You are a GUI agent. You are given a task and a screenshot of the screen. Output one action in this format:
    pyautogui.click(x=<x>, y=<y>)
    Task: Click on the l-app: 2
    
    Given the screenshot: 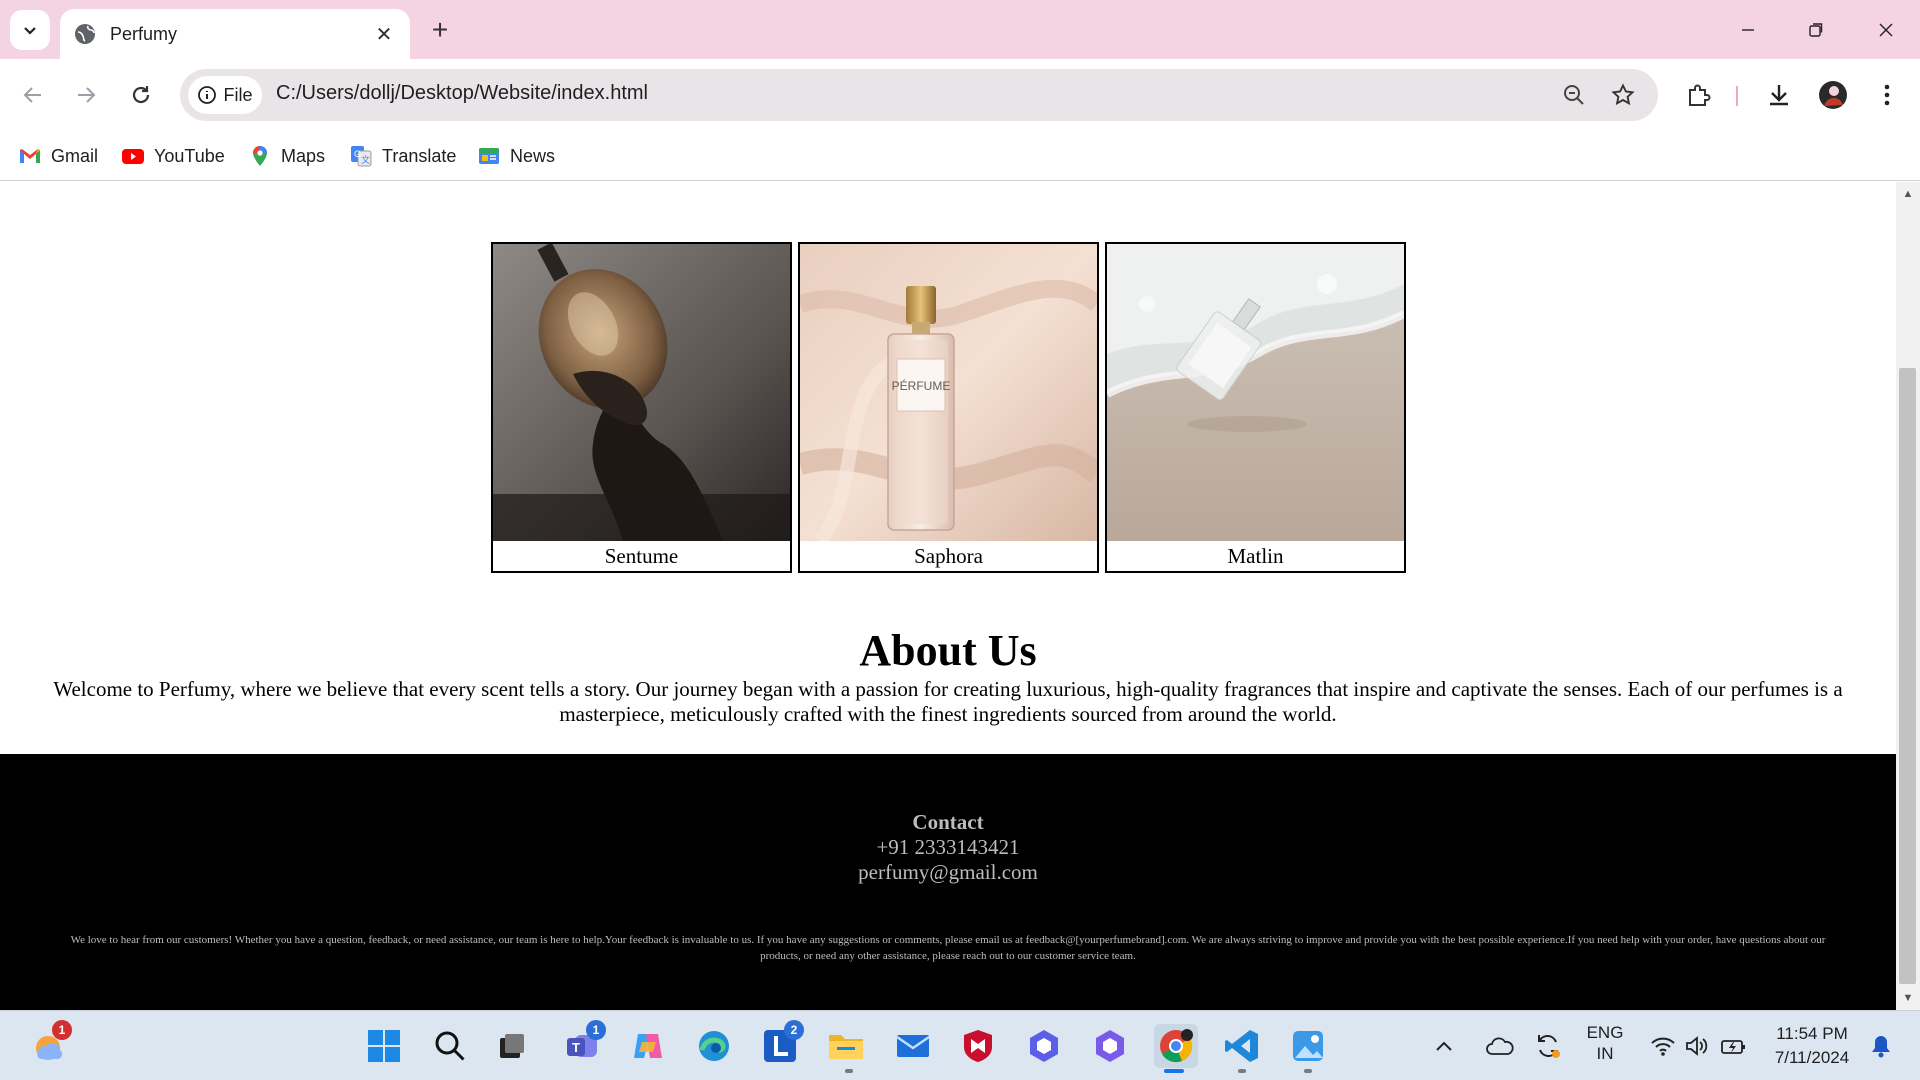 What is the action you would take?
    pyautogui.click(x=781, y=1044)
    